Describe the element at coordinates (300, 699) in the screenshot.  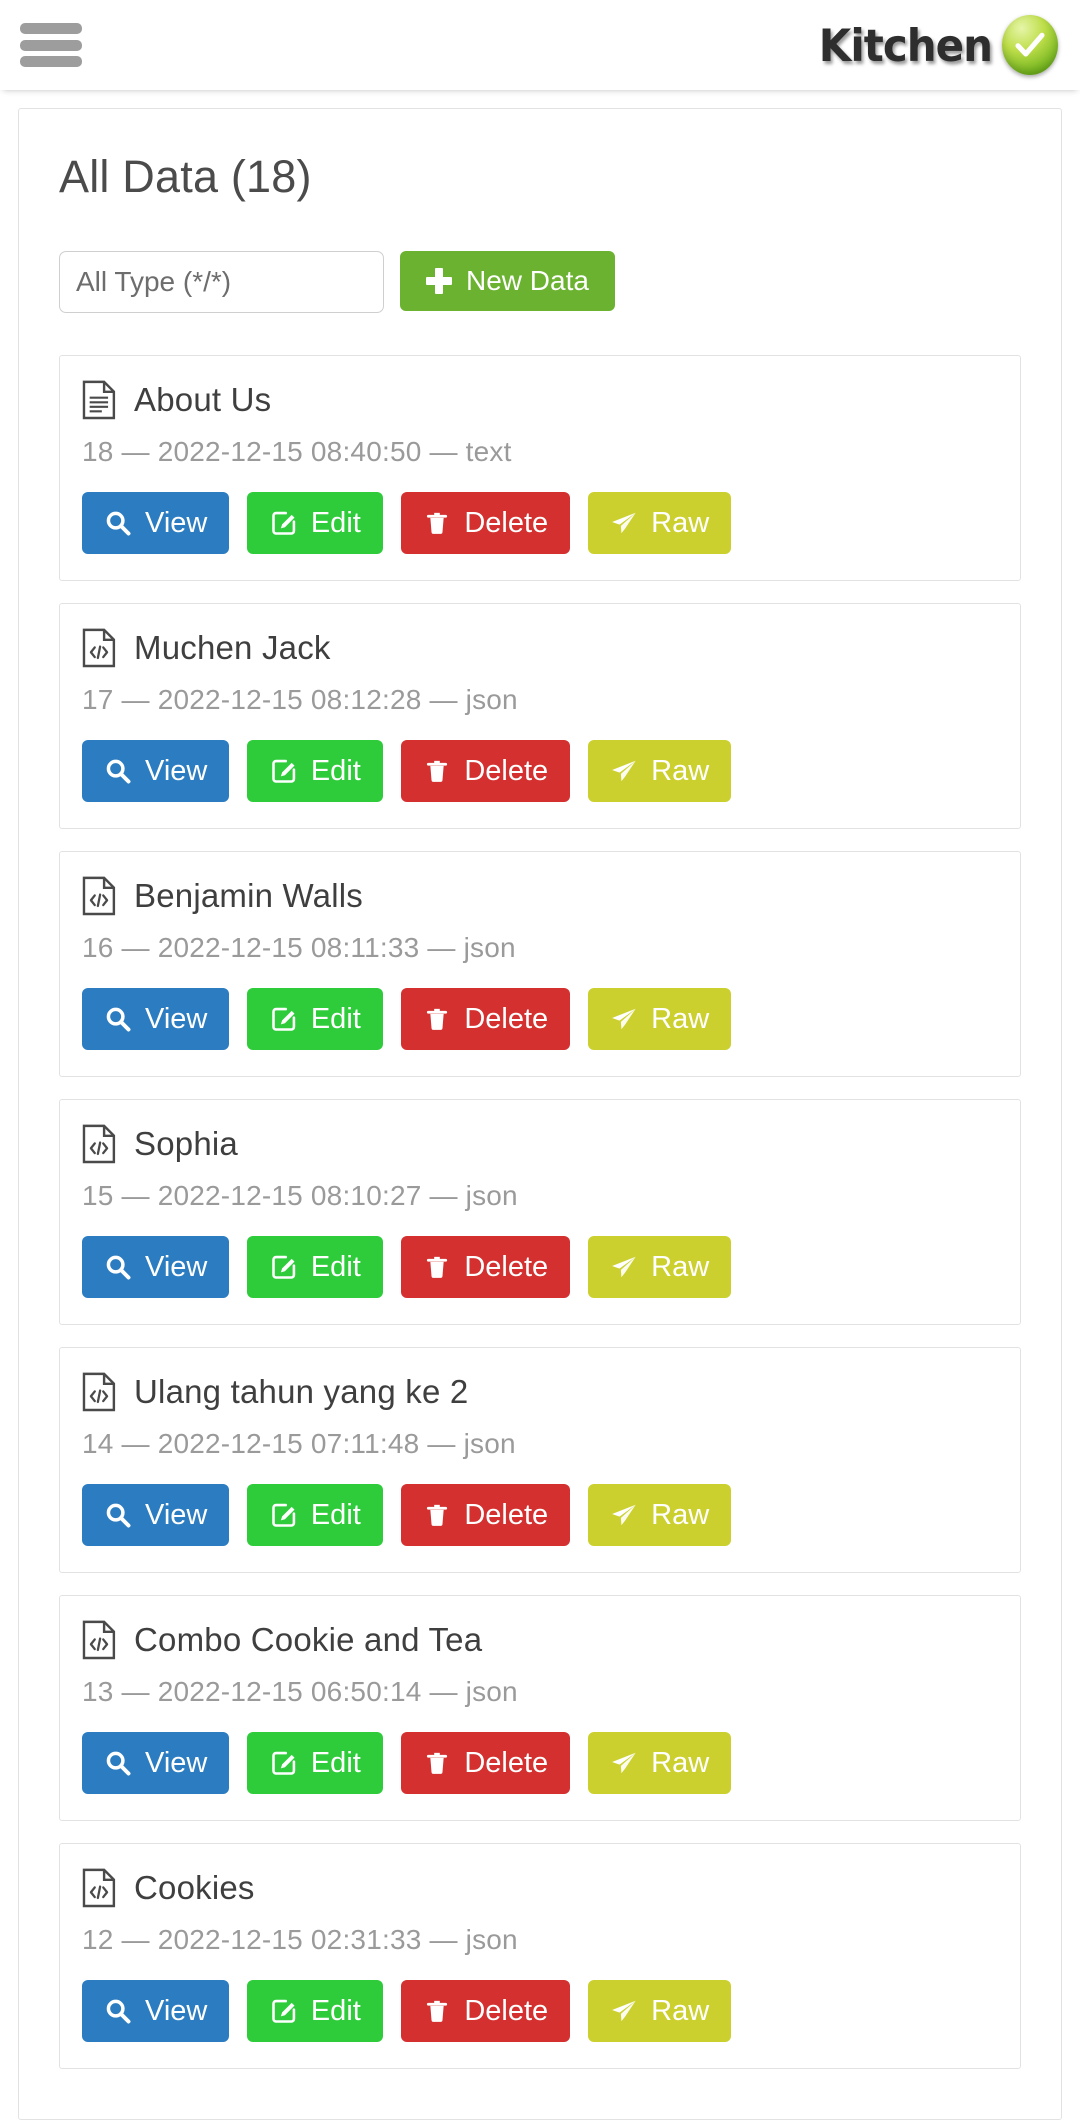
I see `card-meta: 17 — 2022-12-15 08:12:28 — json` at that location.